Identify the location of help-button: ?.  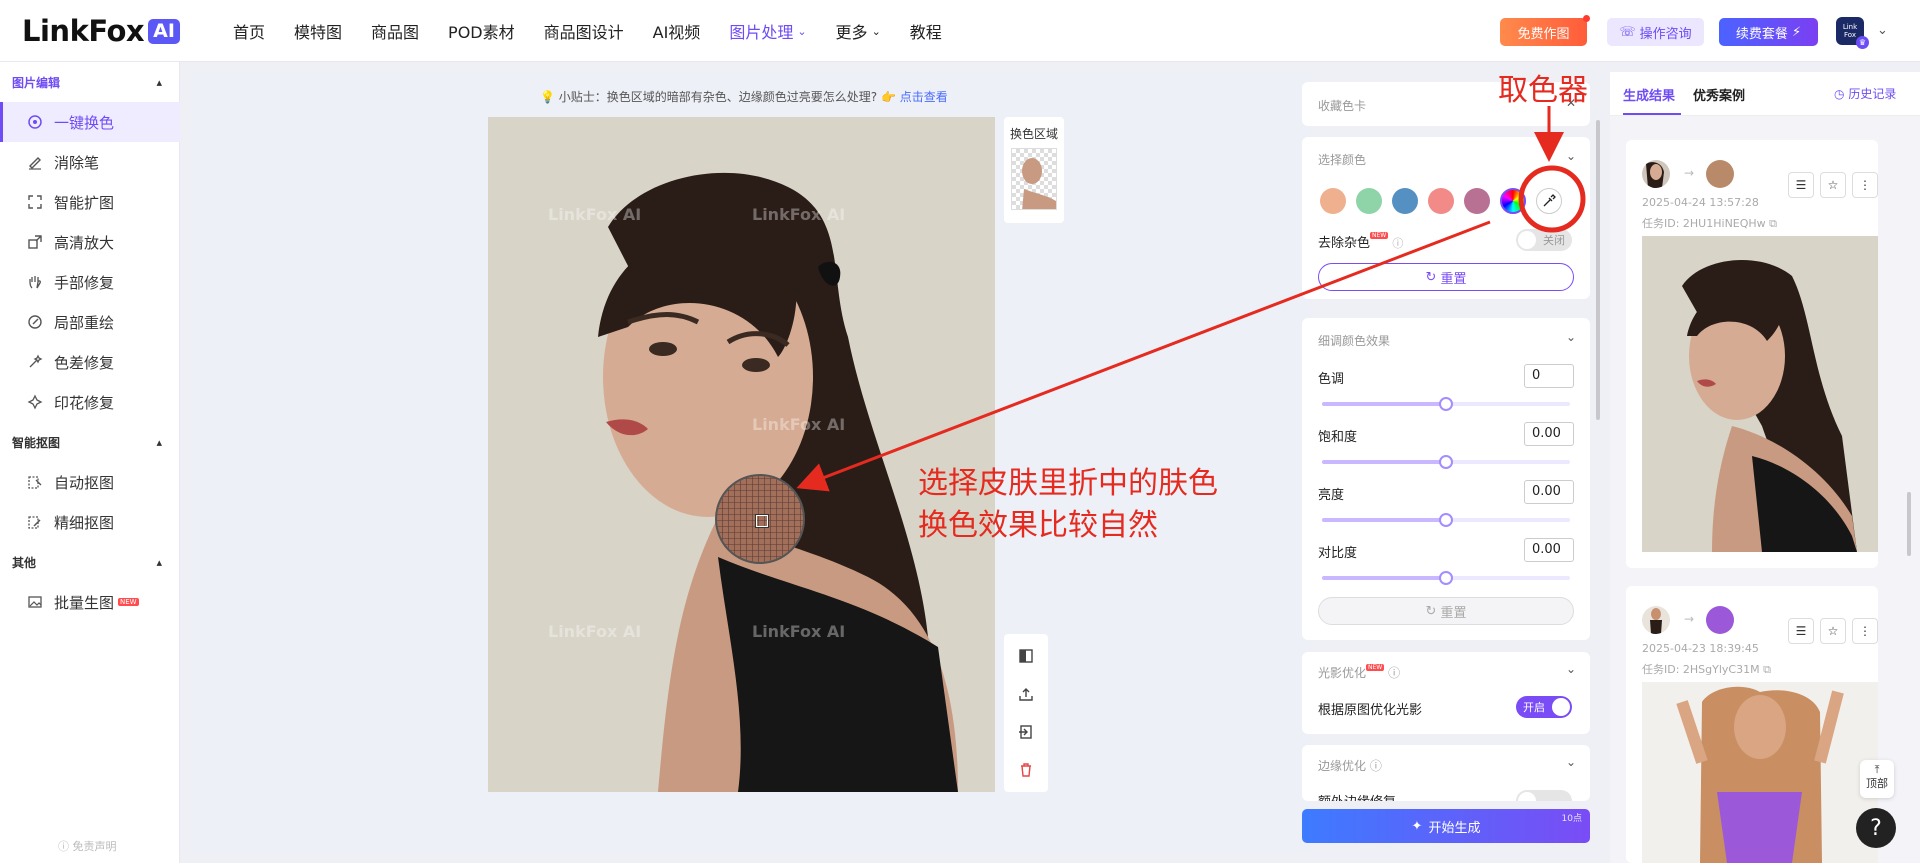
(1876, 828).